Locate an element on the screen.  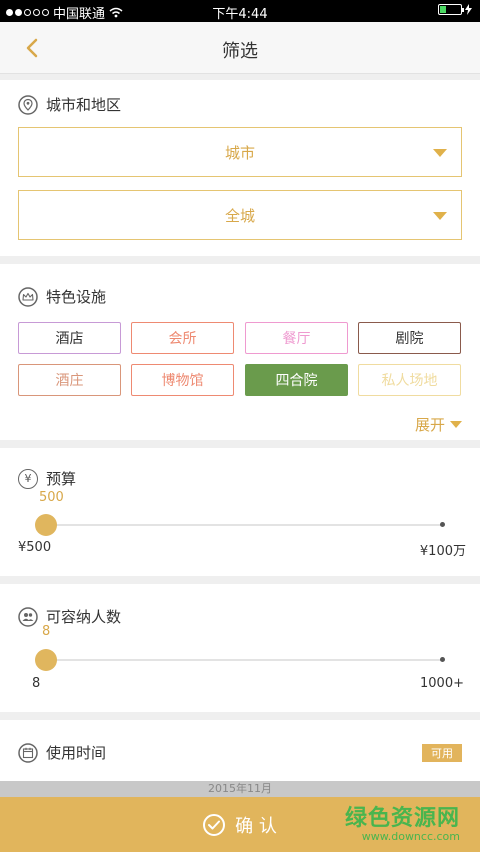
facilities-header: 特色设施 is located at coordinates (62, 296).